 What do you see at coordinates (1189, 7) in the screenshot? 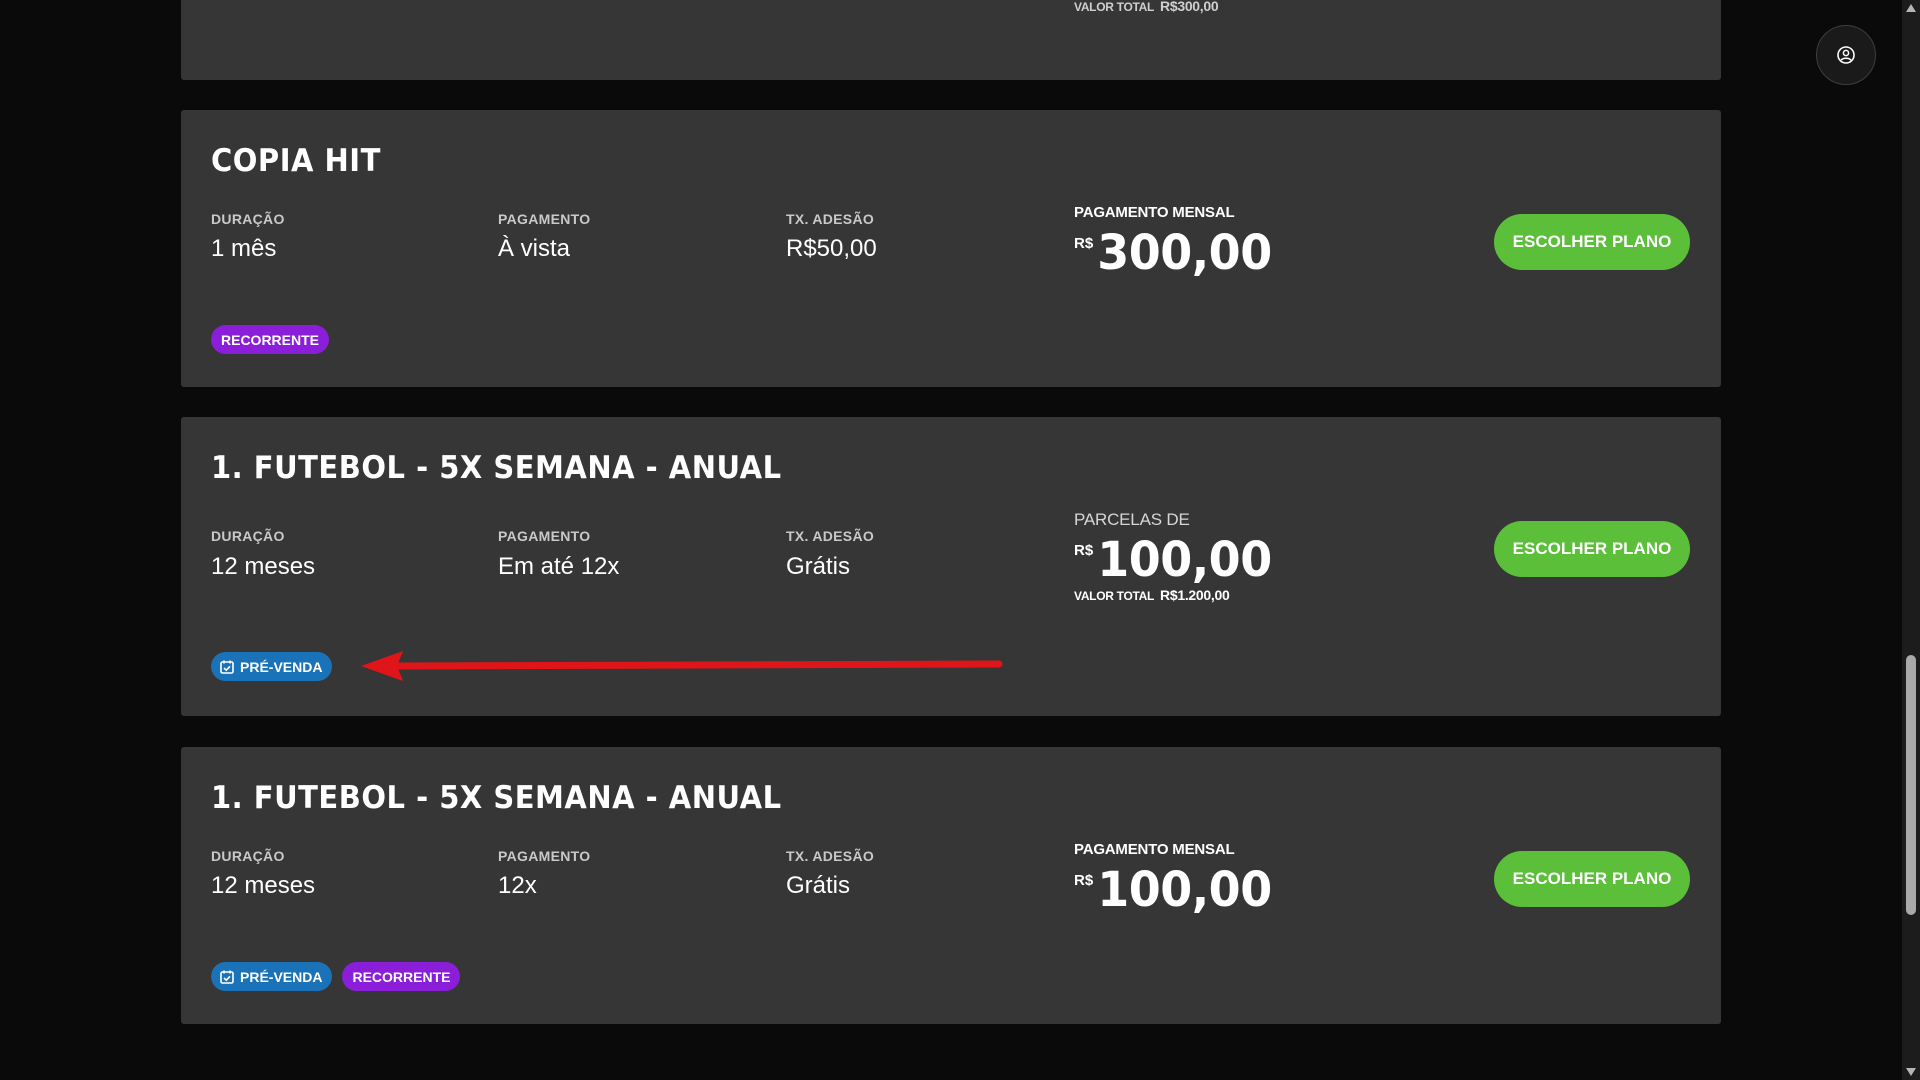
I see `plan-total-value: R$300,00` at bounding box center [1189, 7].